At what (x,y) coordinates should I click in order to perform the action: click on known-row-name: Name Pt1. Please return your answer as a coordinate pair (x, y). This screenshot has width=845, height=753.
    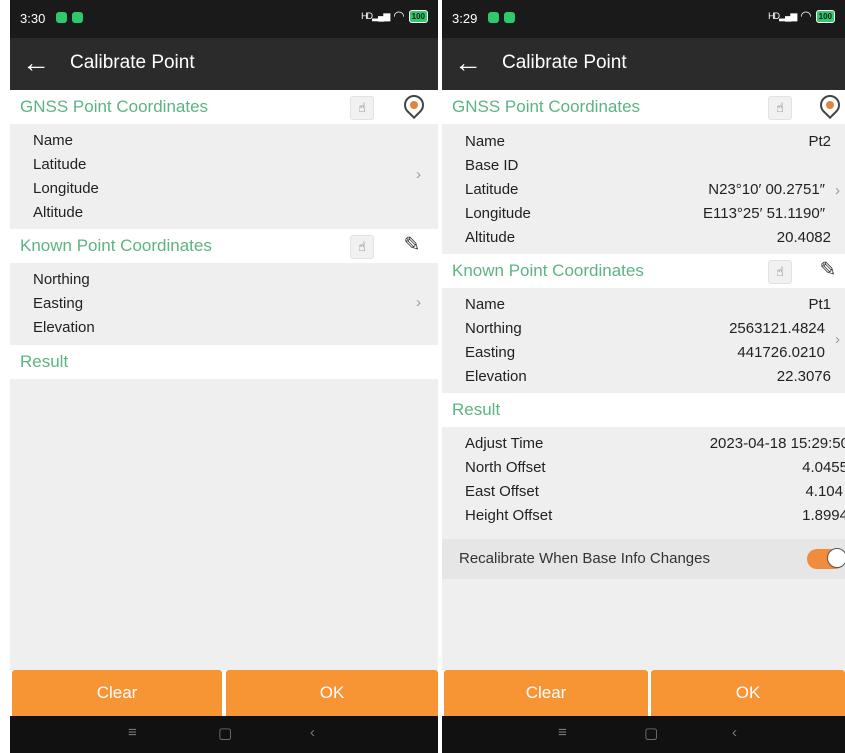
    Looking at the image, I should click on (648, 306).